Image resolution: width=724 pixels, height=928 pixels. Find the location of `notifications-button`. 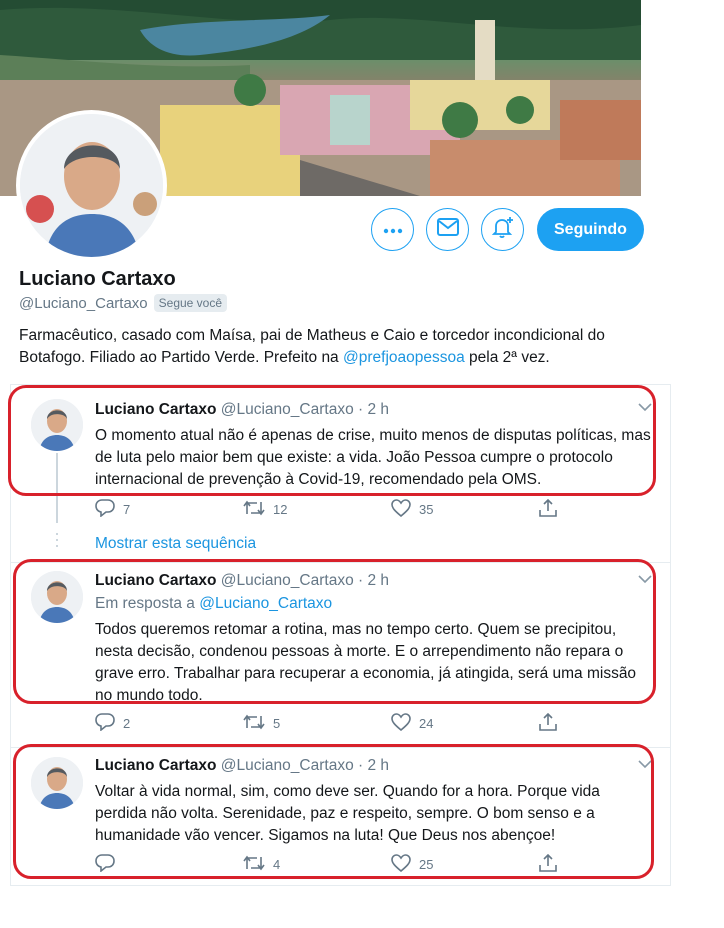

notifications-button is located at coordinates (502, 229).